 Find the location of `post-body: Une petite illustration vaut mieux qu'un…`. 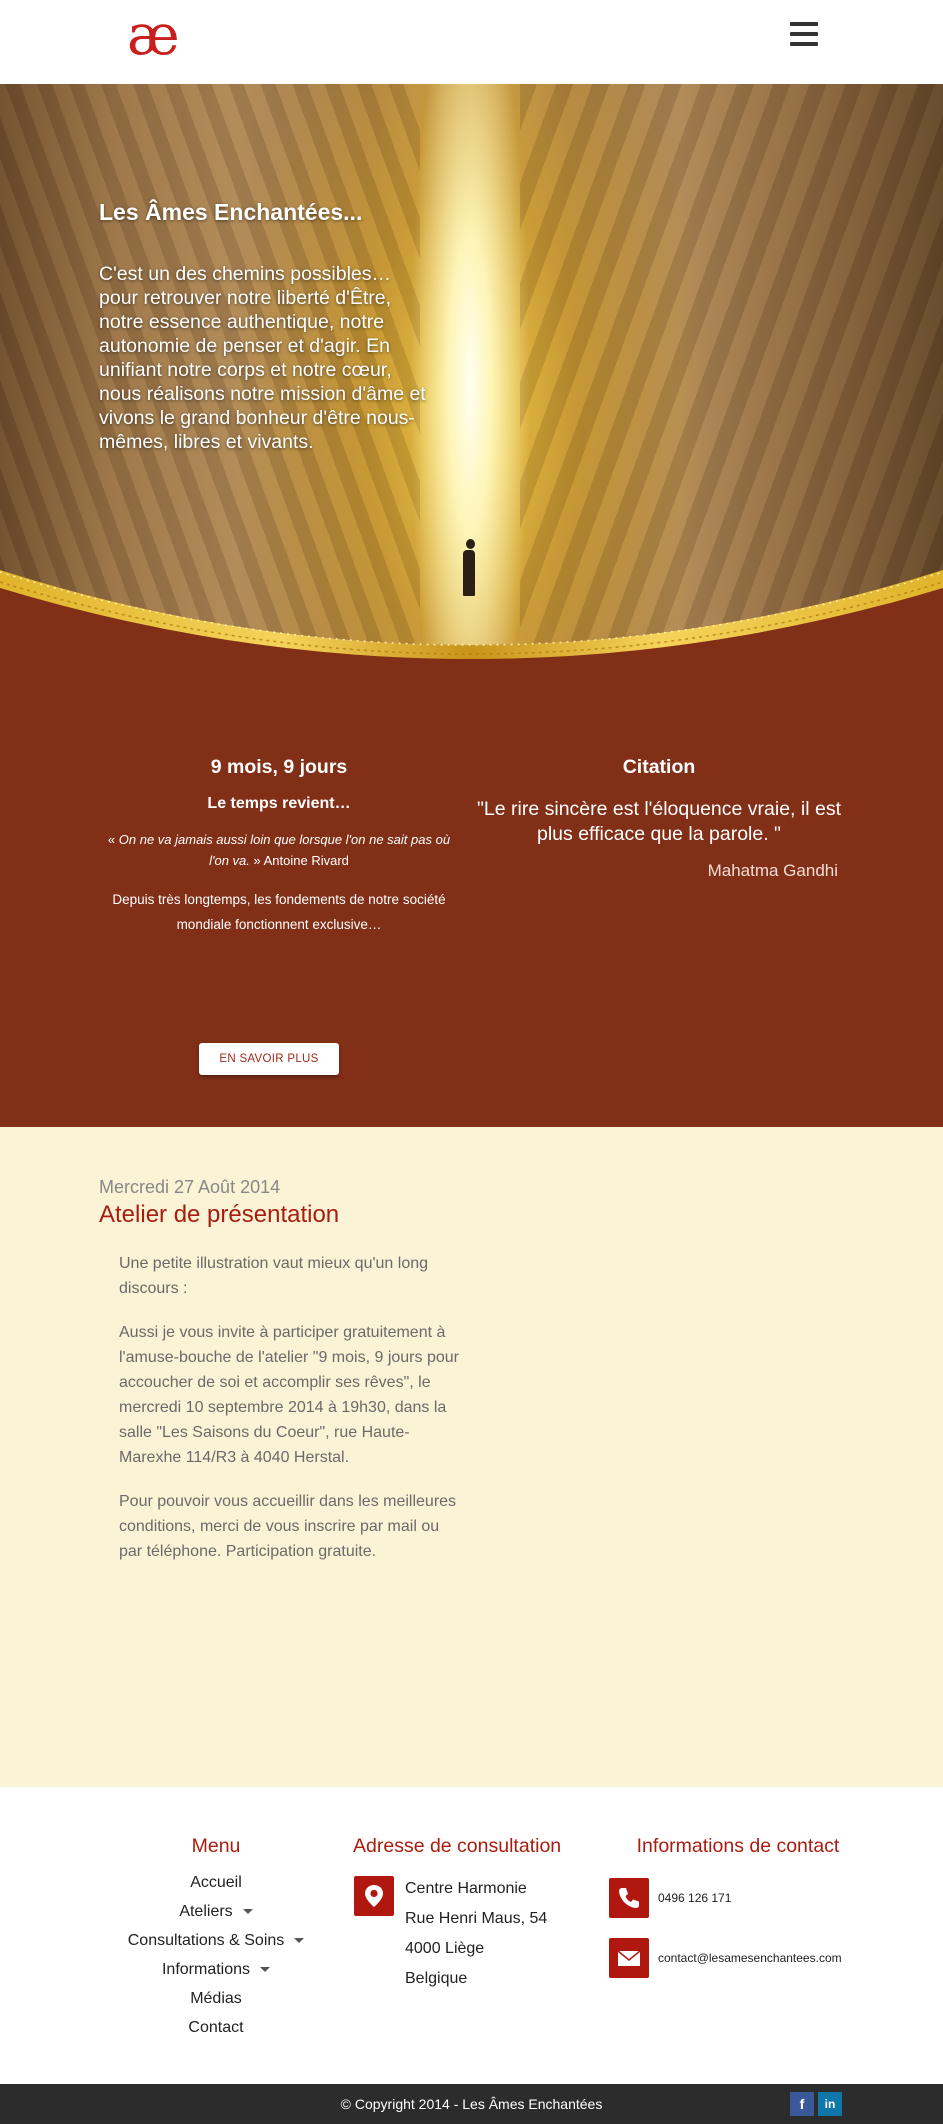

post-body: Une petite illustration vaut mieux qu'un… is located at coordinates (291, 1417).